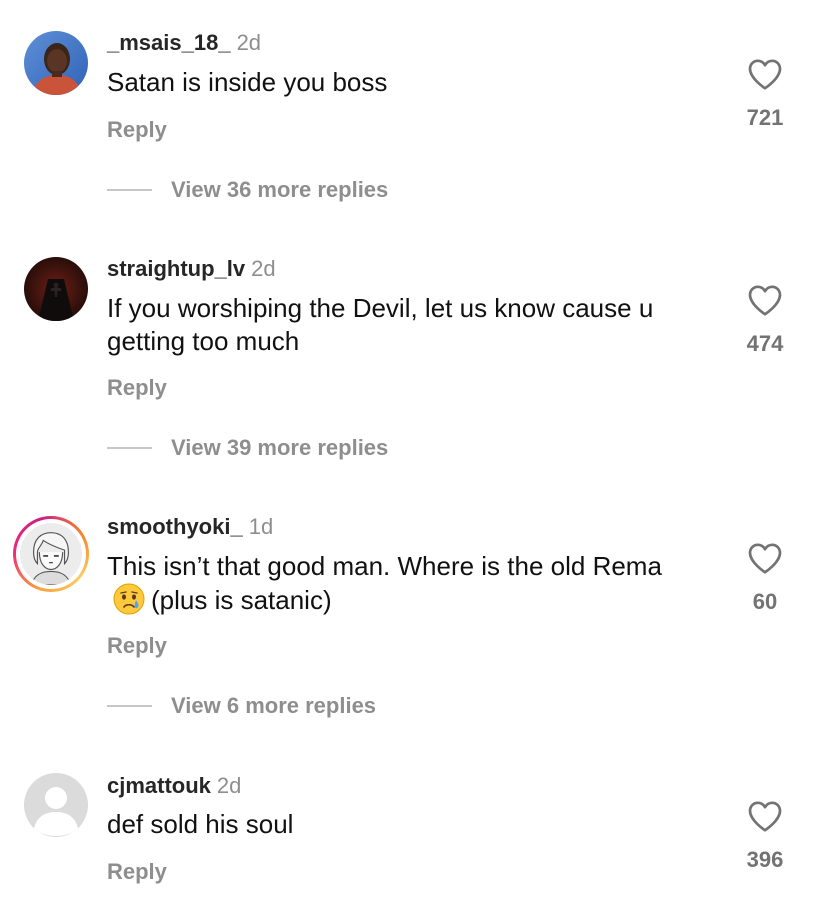 The width and height of the screenshot is (829, 902). Describe the element at coordinates (247, 82) in the screenshot. I see `comment-text: Satan is inside you boss` at that location.